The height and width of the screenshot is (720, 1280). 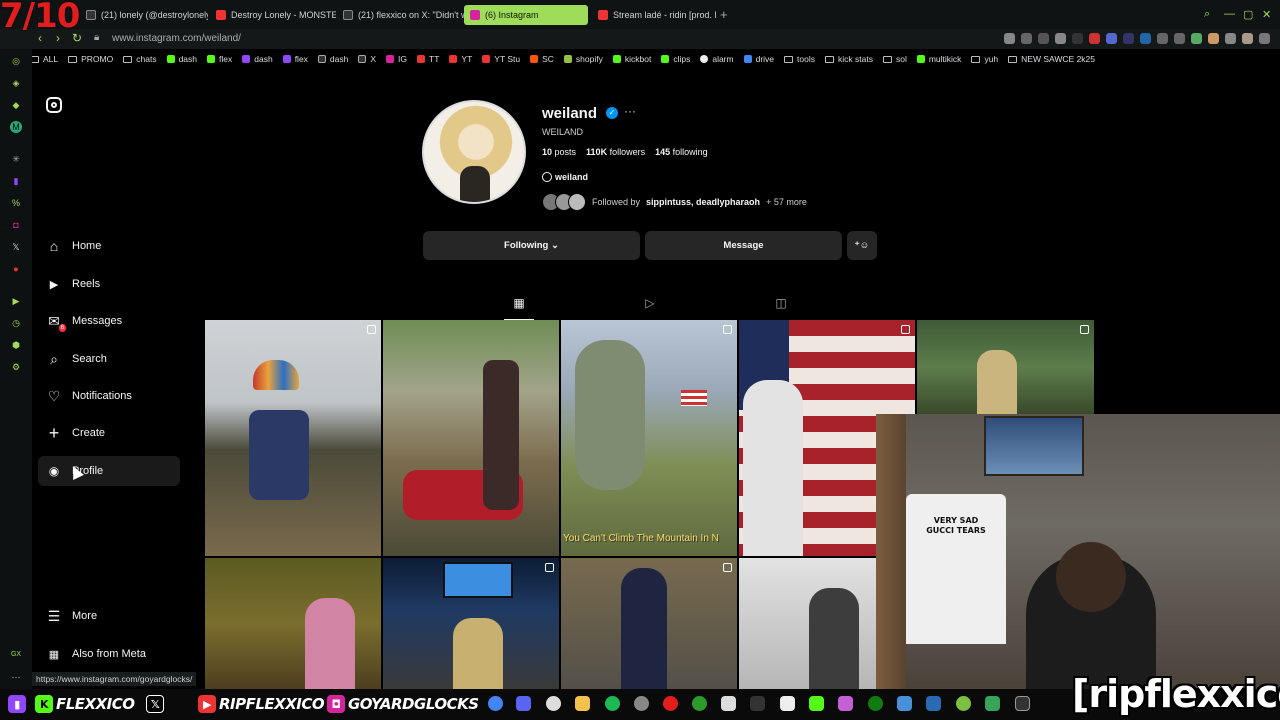 I want to click on instagram-icon: ◘, so click(x=16, y=225).